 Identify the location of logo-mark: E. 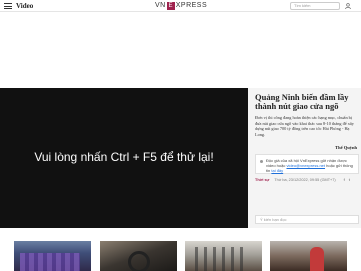
(170, 5).